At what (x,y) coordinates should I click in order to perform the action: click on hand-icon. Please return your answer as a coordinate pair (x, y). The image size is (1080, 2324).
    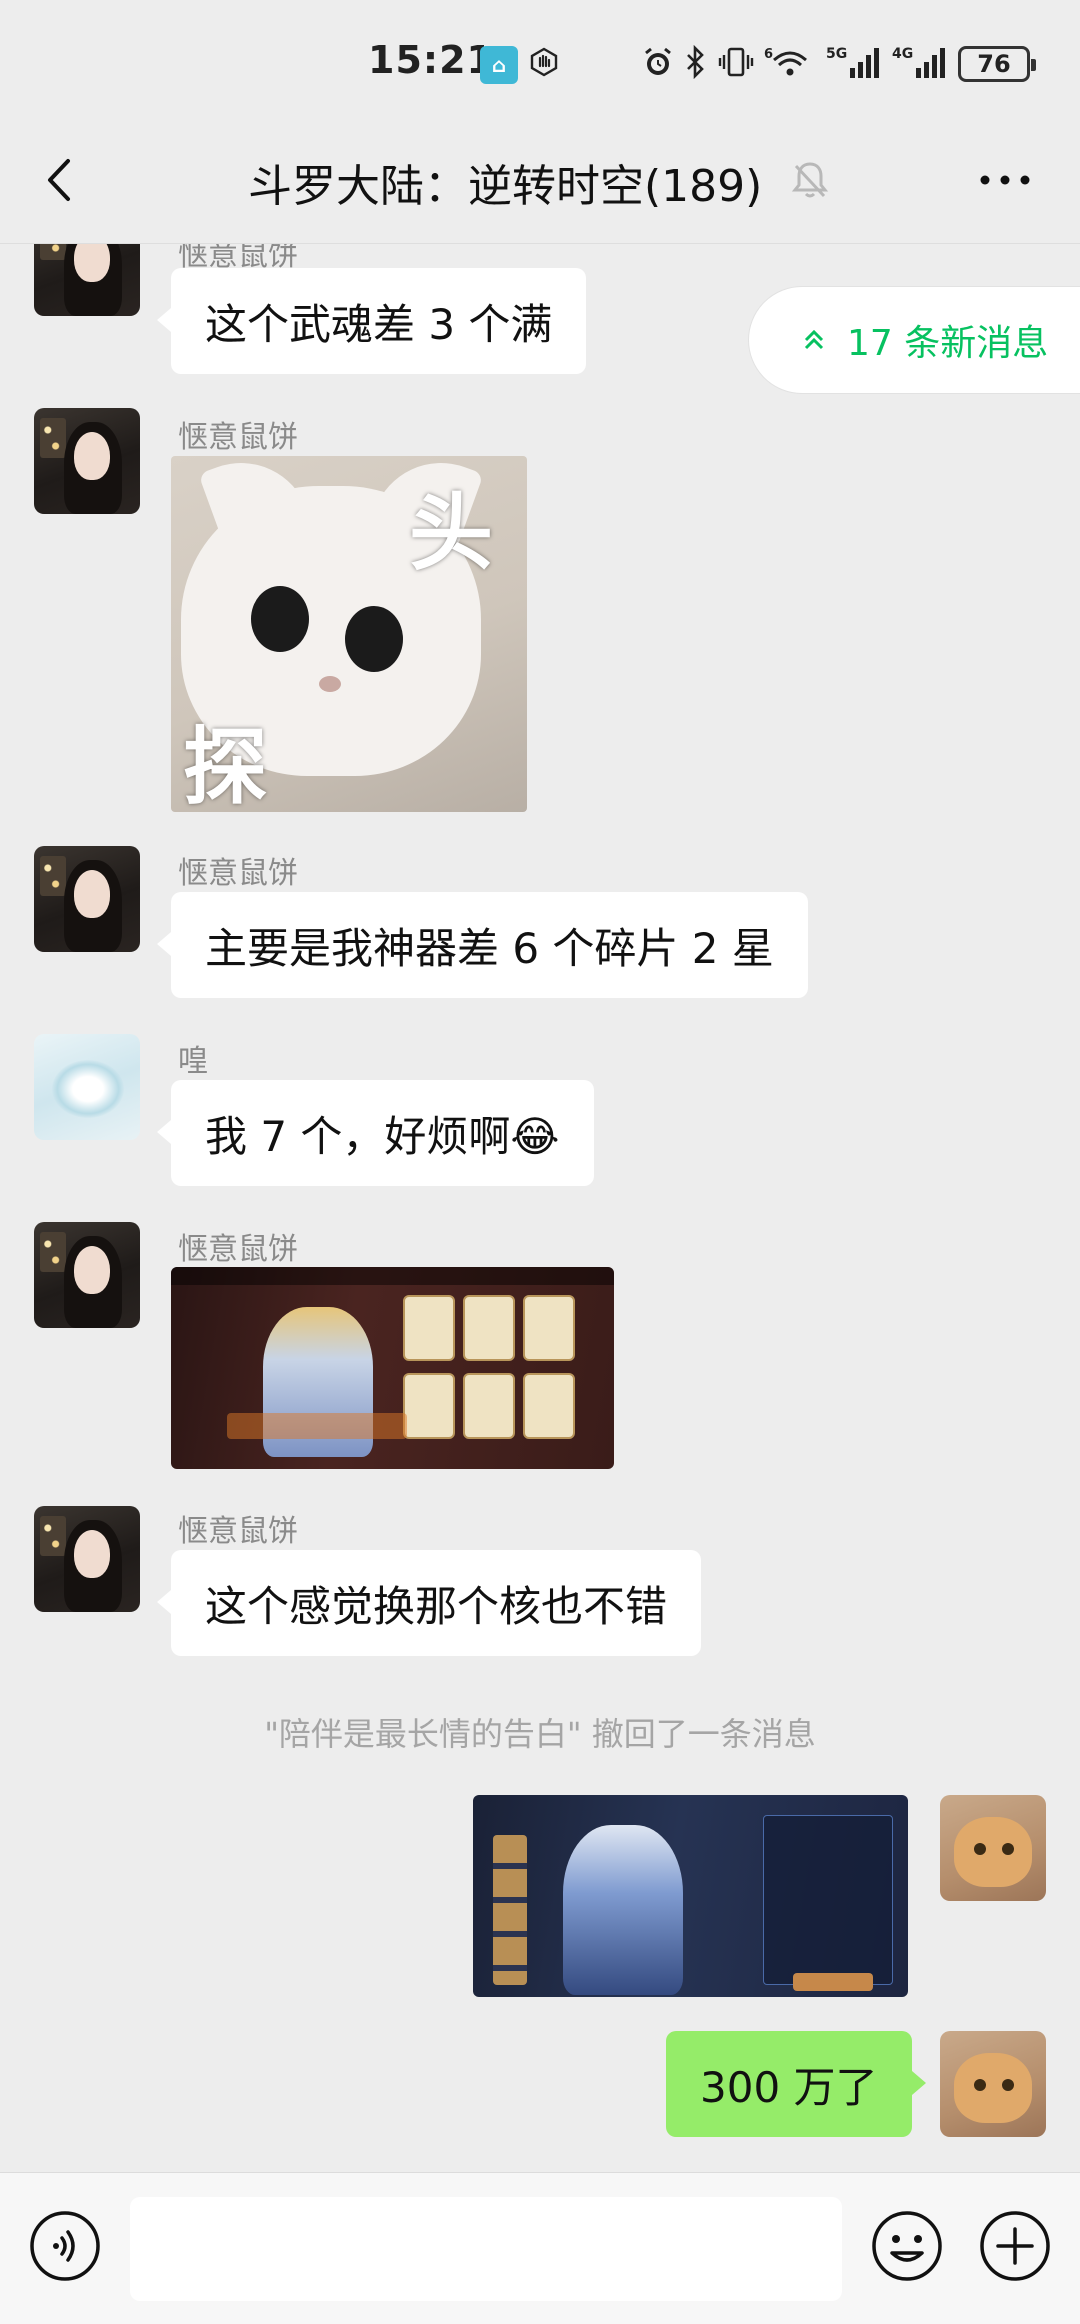
    Looking at the image, I should click on (544, 62).